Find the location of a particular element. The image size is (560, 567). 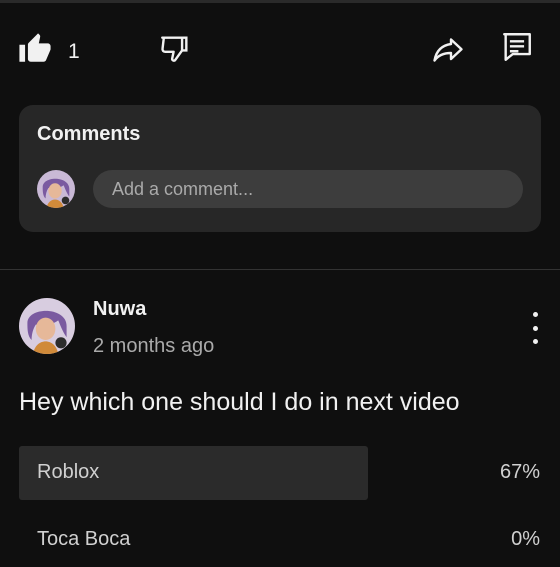

thumbs-down-icon is located at coordinates (175, 51).